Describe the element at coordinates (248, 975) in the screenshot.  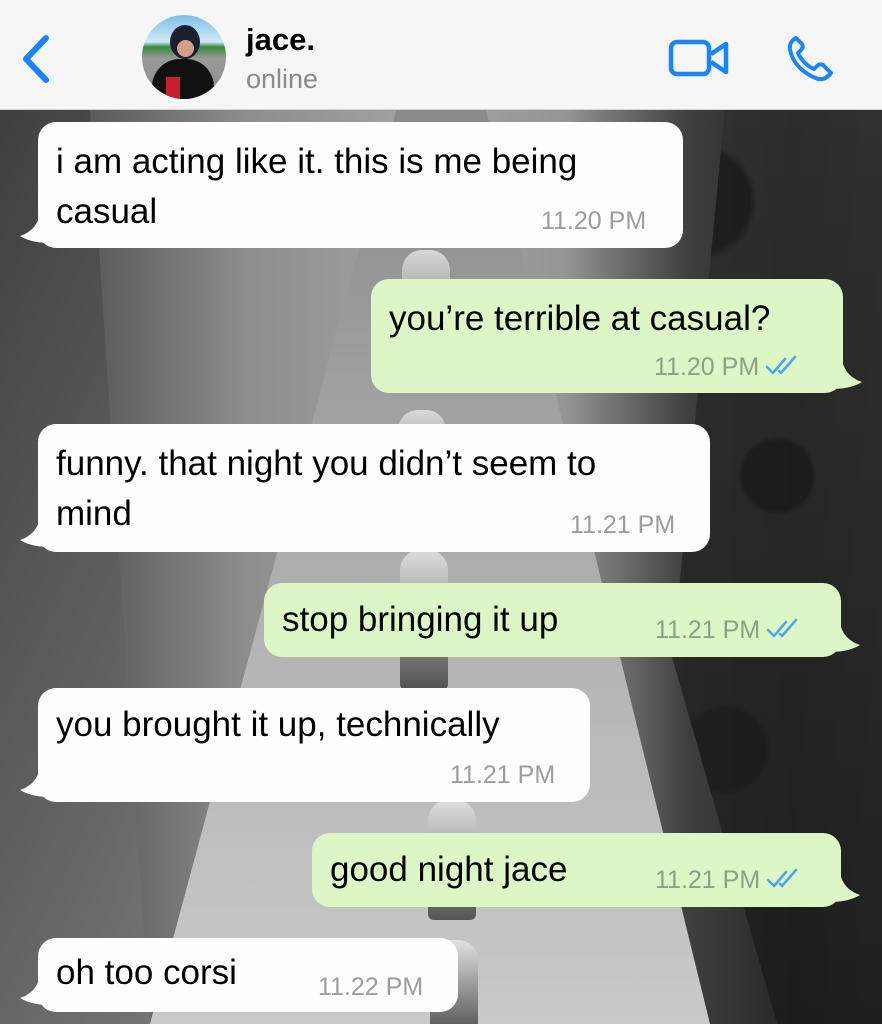
I see `message-bubble-incoming: oh too corsi 11.22 PM` at that location.